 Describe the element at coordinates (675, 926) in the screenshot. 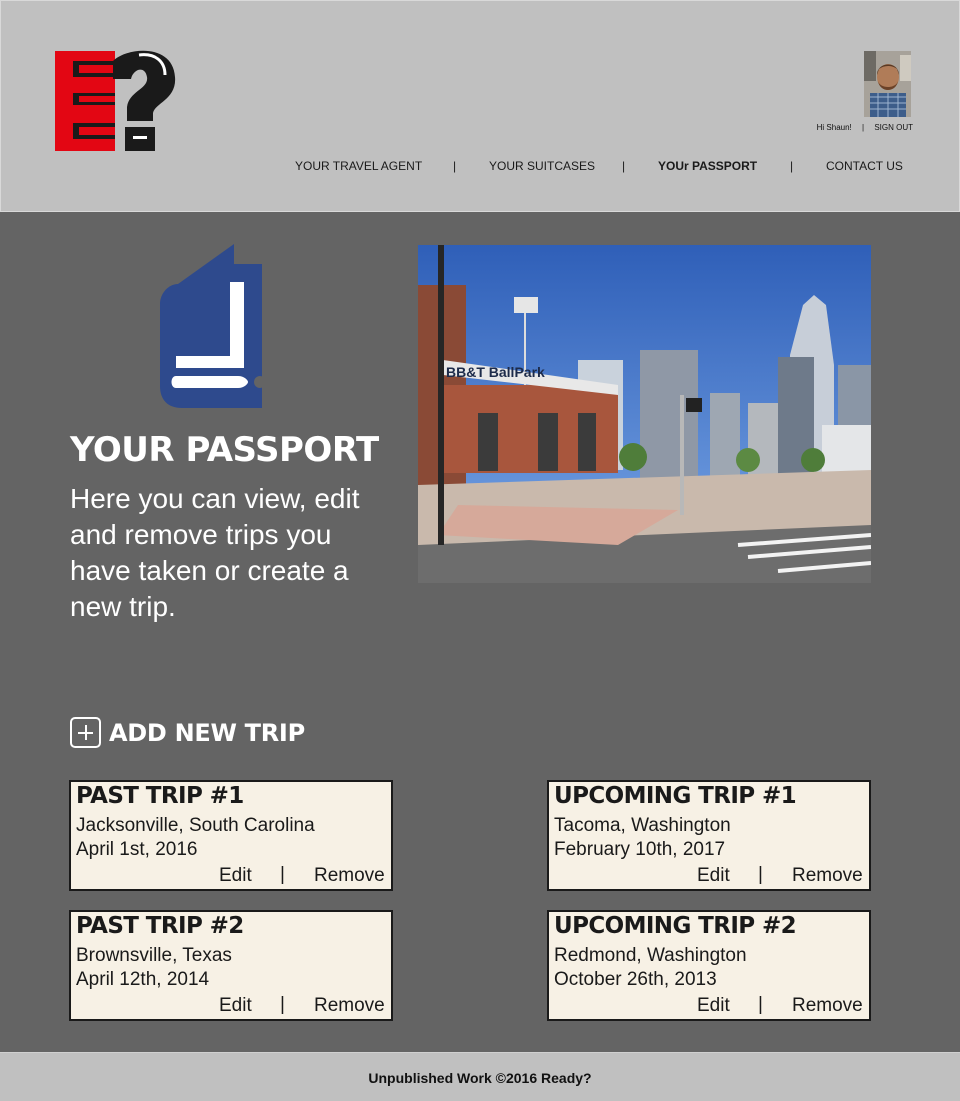

I see `trip-title: UPCOMING TRIP #2` at that location.